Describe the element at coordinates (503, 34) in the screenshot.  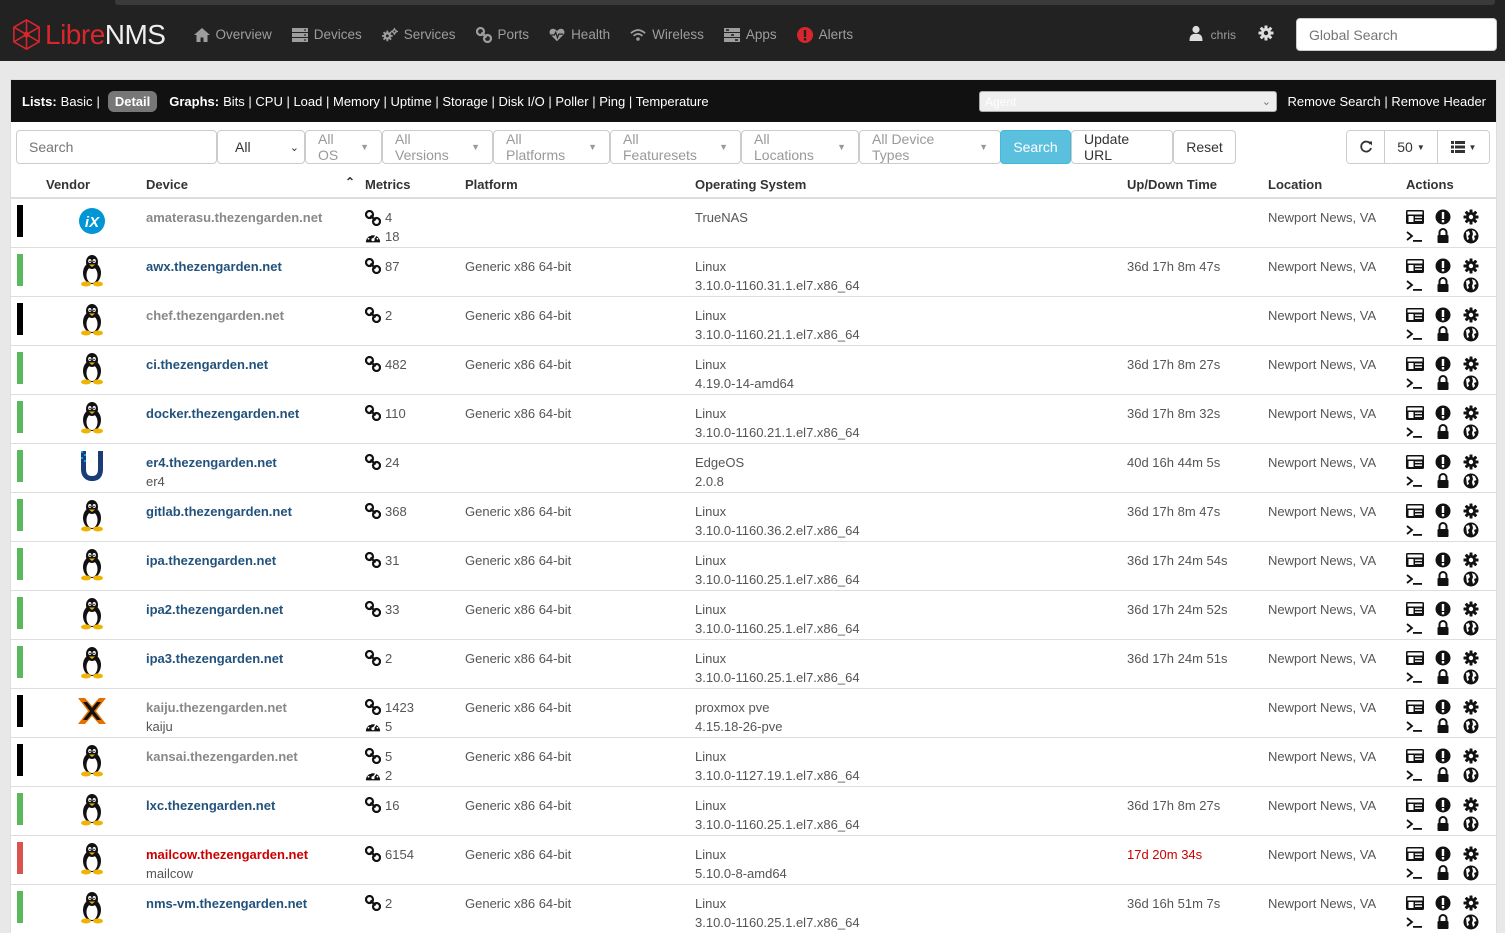
I see `nav-ports: Ports` at that location.